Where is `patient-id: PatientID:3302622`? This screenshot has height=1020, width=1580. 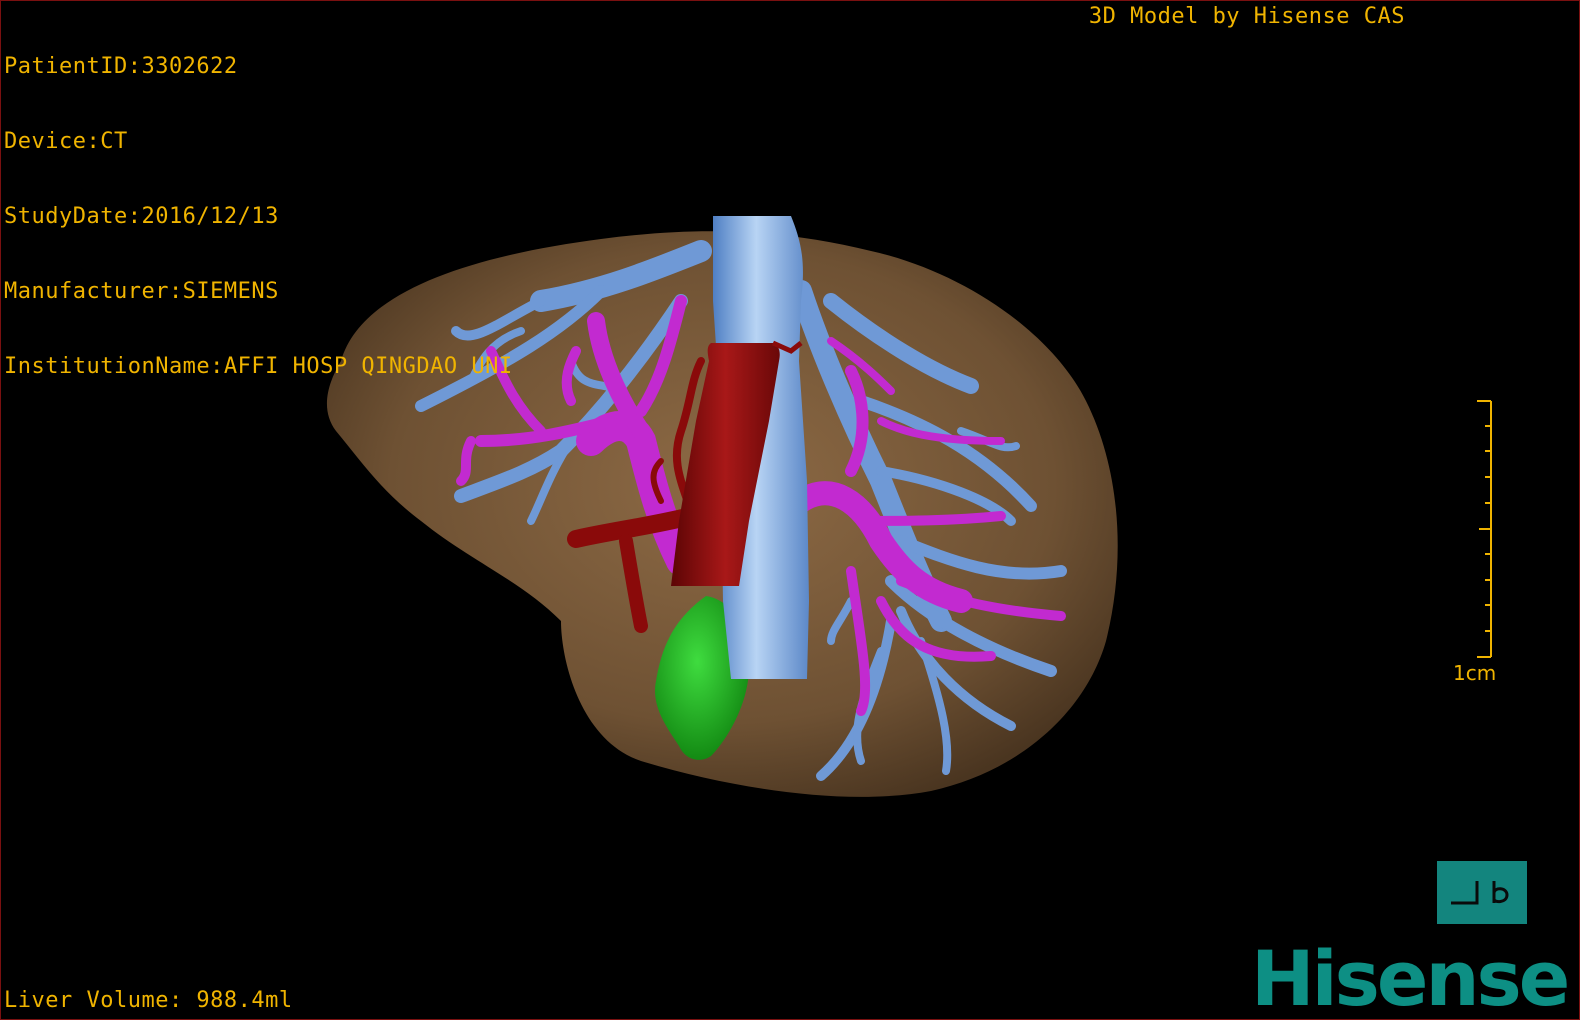 patient-id: PatientID:3302622 is located at coordinates (121, 66).